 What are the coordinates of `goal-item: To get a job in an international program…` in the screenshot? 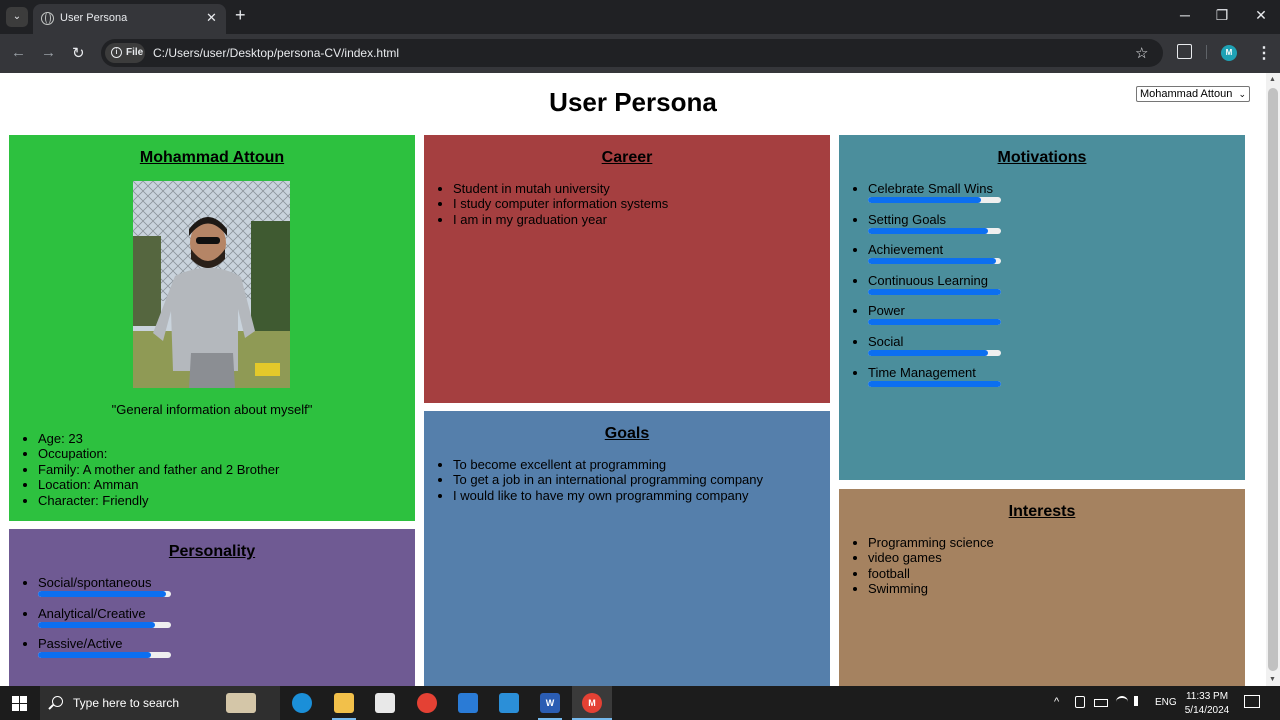 It's located at (641, 479).